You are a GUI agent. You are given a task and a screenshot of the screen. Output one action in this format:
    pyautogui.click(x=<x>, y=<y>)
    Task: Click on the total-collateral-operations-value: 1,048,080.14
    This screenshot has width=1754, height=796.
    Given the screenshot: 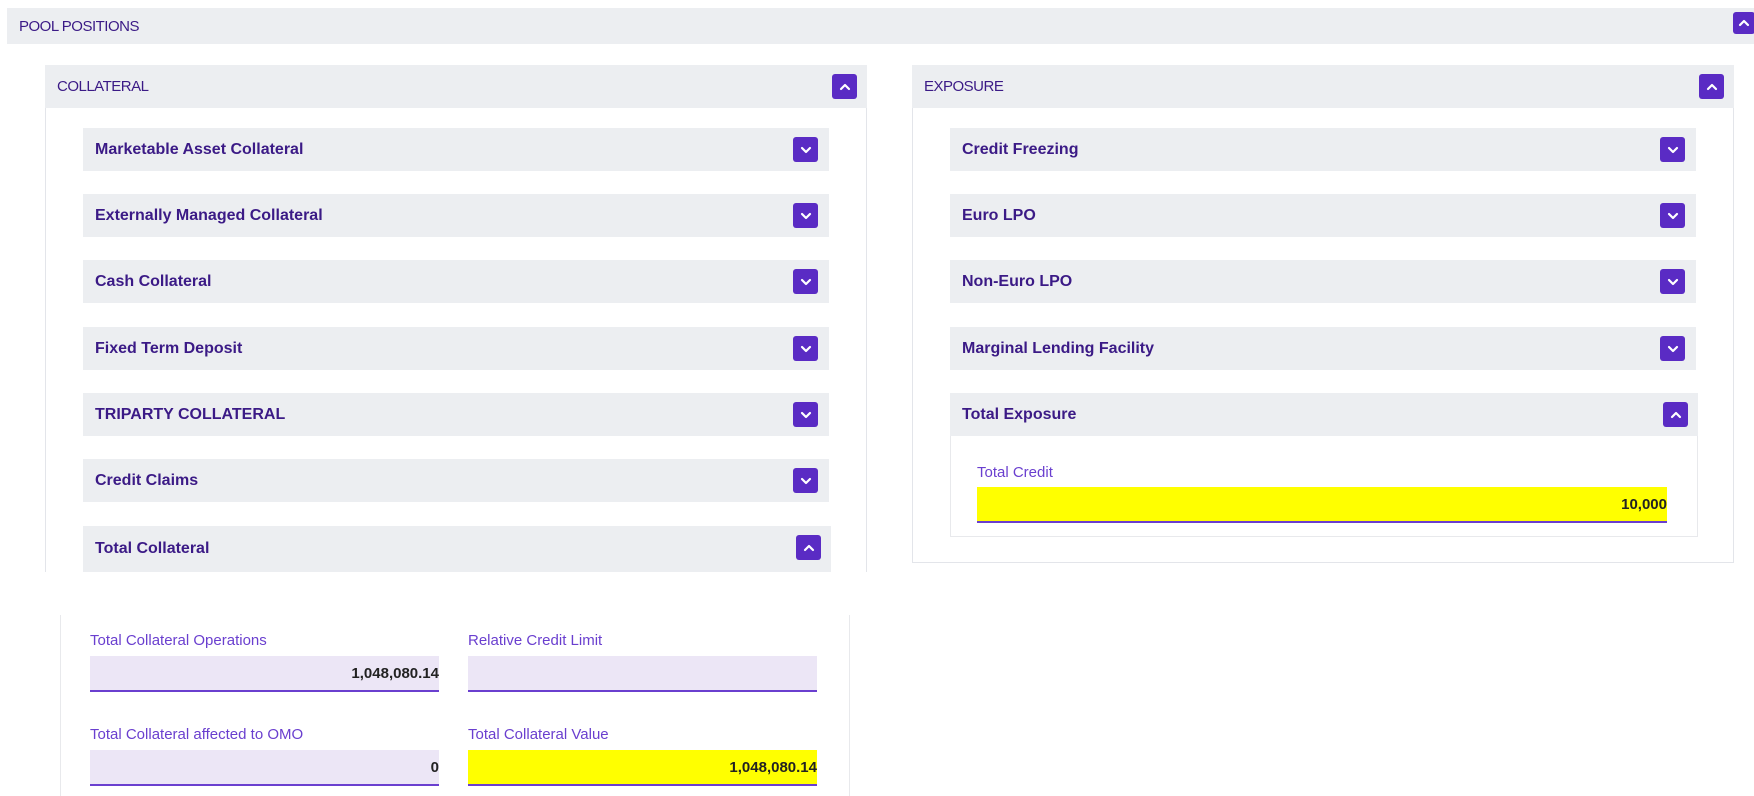 What is the action you would take?
    pyautogui.click(x=395, y=673)
    